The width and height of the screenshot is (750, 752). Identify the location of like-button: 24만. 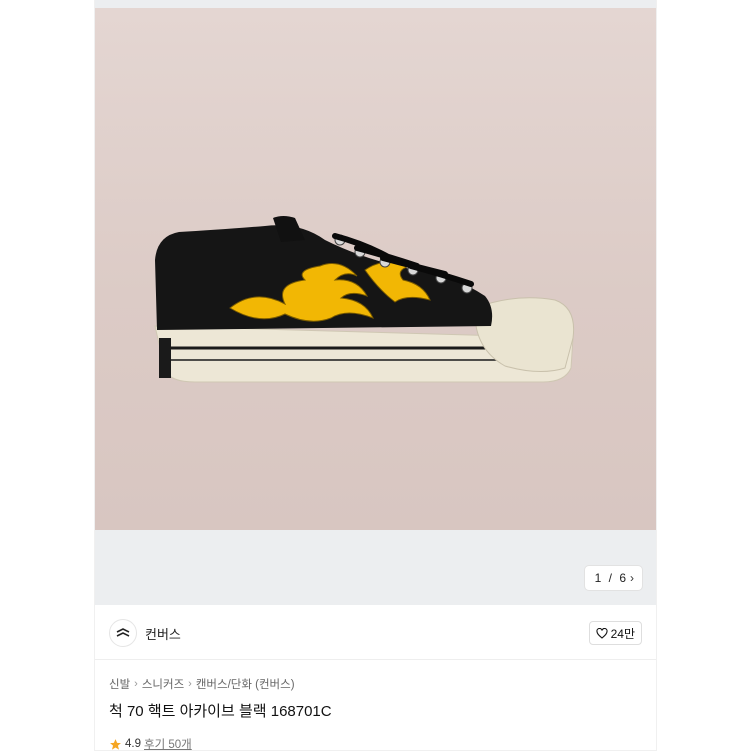
(615, 633).